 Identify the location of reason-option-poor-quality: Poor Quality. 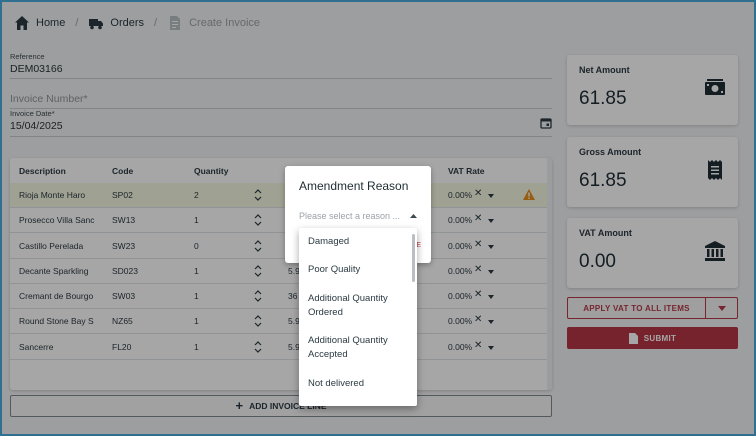
(358, 270).